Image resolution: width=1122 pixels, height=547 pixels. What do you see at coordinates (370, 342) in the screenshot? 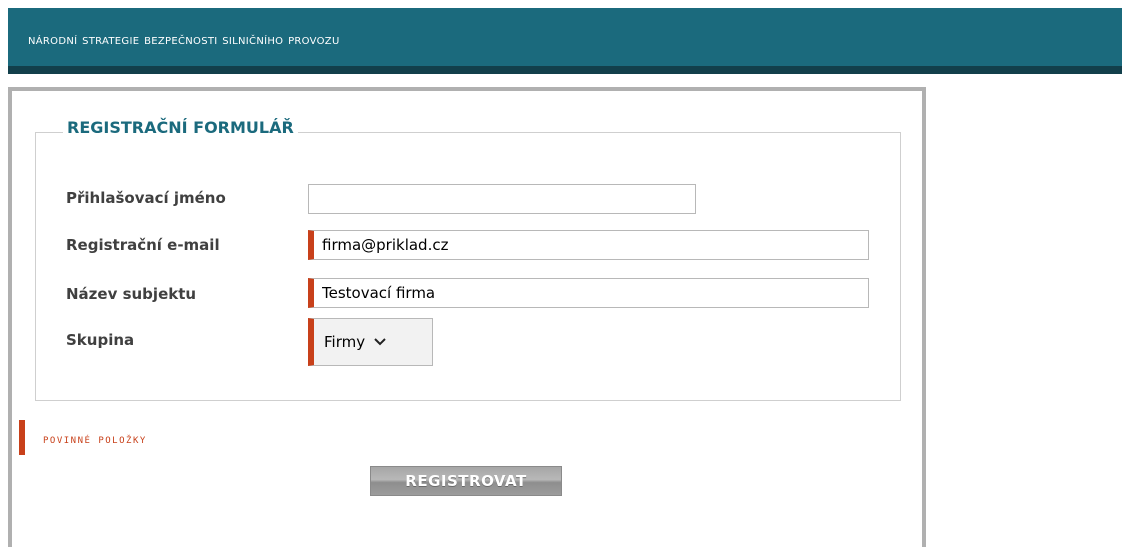
I see `group-select: Firmy` at bounding box center [370, 342].